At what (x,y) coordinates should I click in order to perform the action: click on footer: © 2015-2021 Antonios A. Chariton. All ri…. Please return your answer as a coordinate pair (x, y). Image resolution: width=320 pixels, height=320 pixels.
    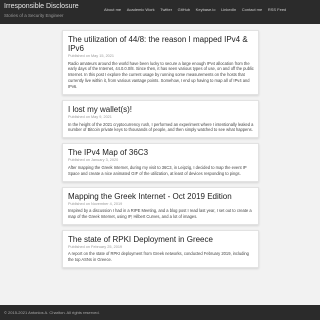
    Looking at the image, I should click on (160, 312).